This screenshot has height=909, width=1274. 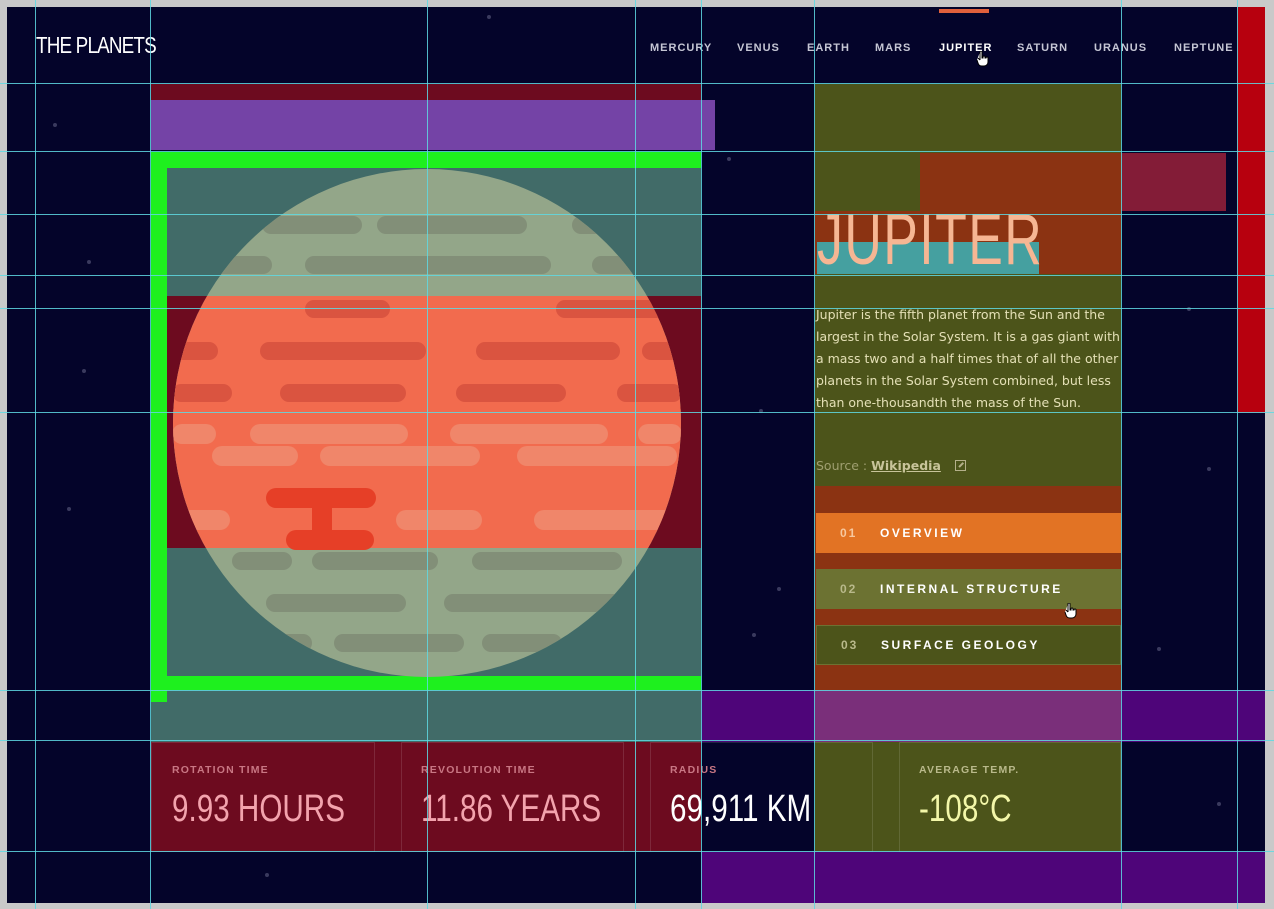 I want to click on tab-label: SURFACE GEOLOGY, so click(x=960, y=645).